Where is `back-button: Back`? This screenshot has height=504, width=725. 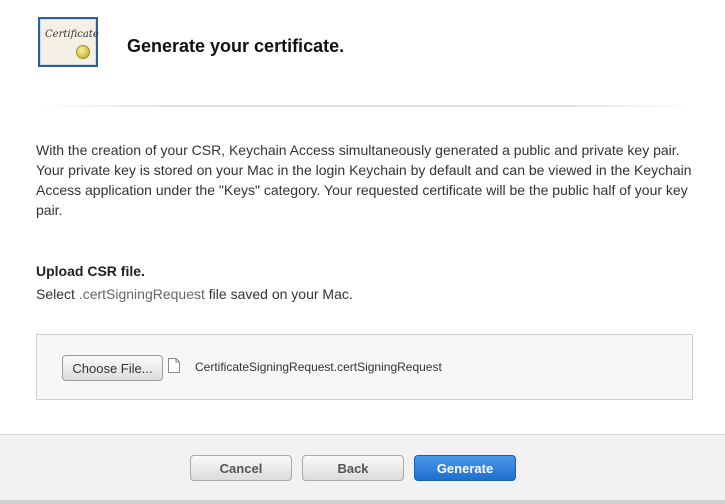
back-button: Back is located at coordinates (353, 468).